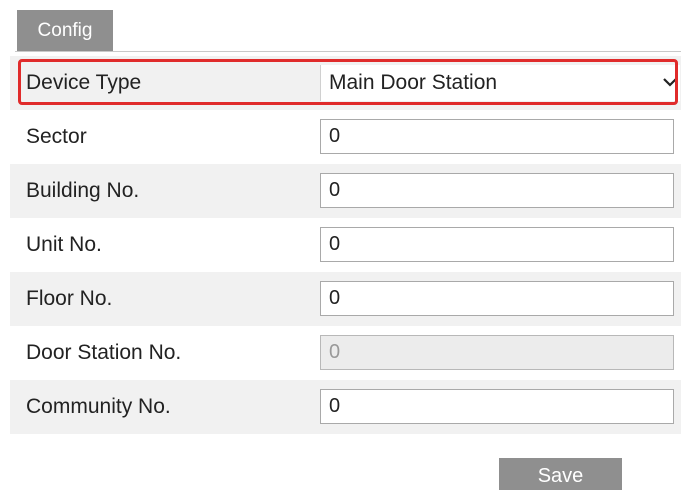  I want to click on sector-row: Sector 0, so click(345, 137).